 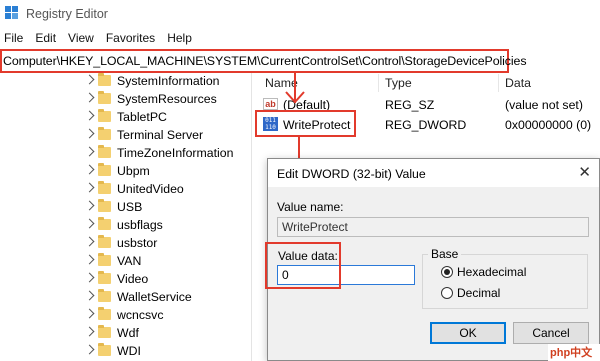 I want to click on dialog-title: Edit DWORD (32-bit) Value, so click(x=351, y=174).